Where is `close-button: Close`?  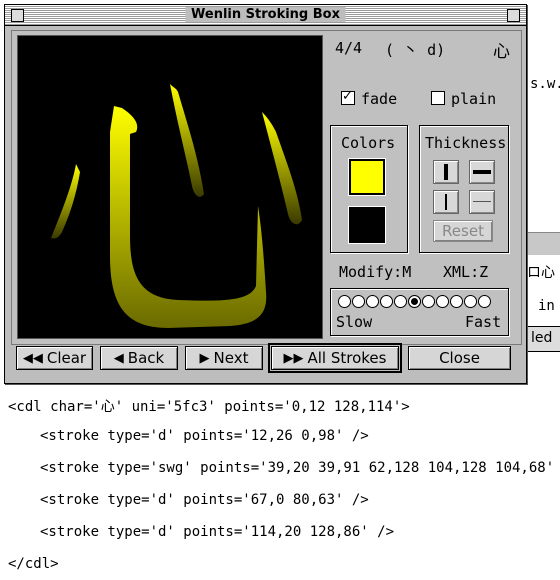
close-button: Close is located at coordinates (459, 358).